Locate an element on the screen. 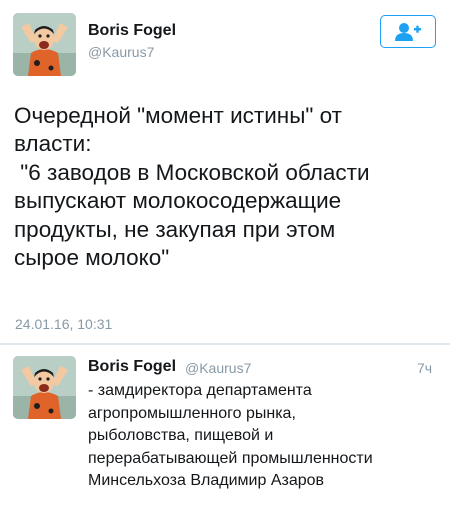 This screenshot has width=450, height=506. divider is located at coordinates (225, 344).